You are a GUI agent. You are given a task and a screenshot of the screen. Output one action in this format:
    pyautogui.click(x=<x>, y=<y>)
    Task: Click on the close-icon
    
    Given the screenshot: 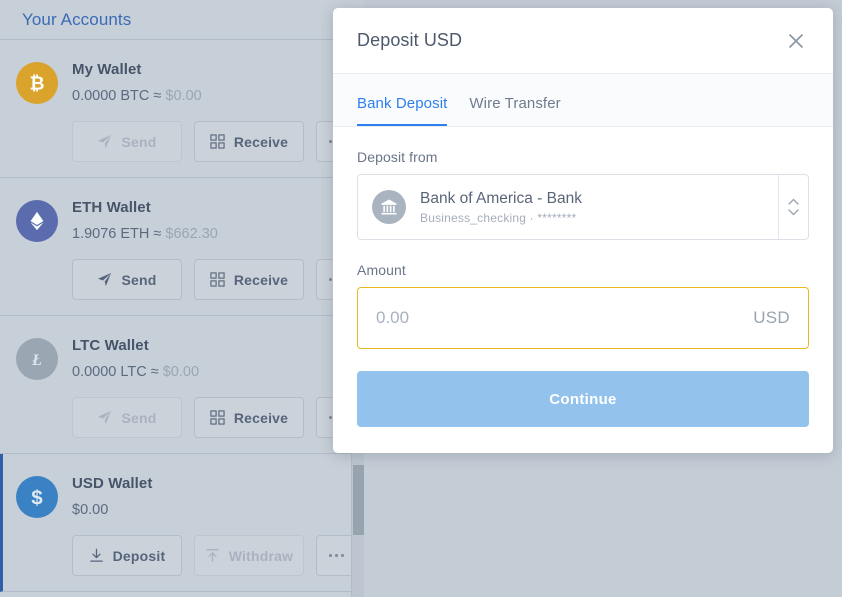 What is the action you would take?
    pyautogui.click(x=796, y=41)
    